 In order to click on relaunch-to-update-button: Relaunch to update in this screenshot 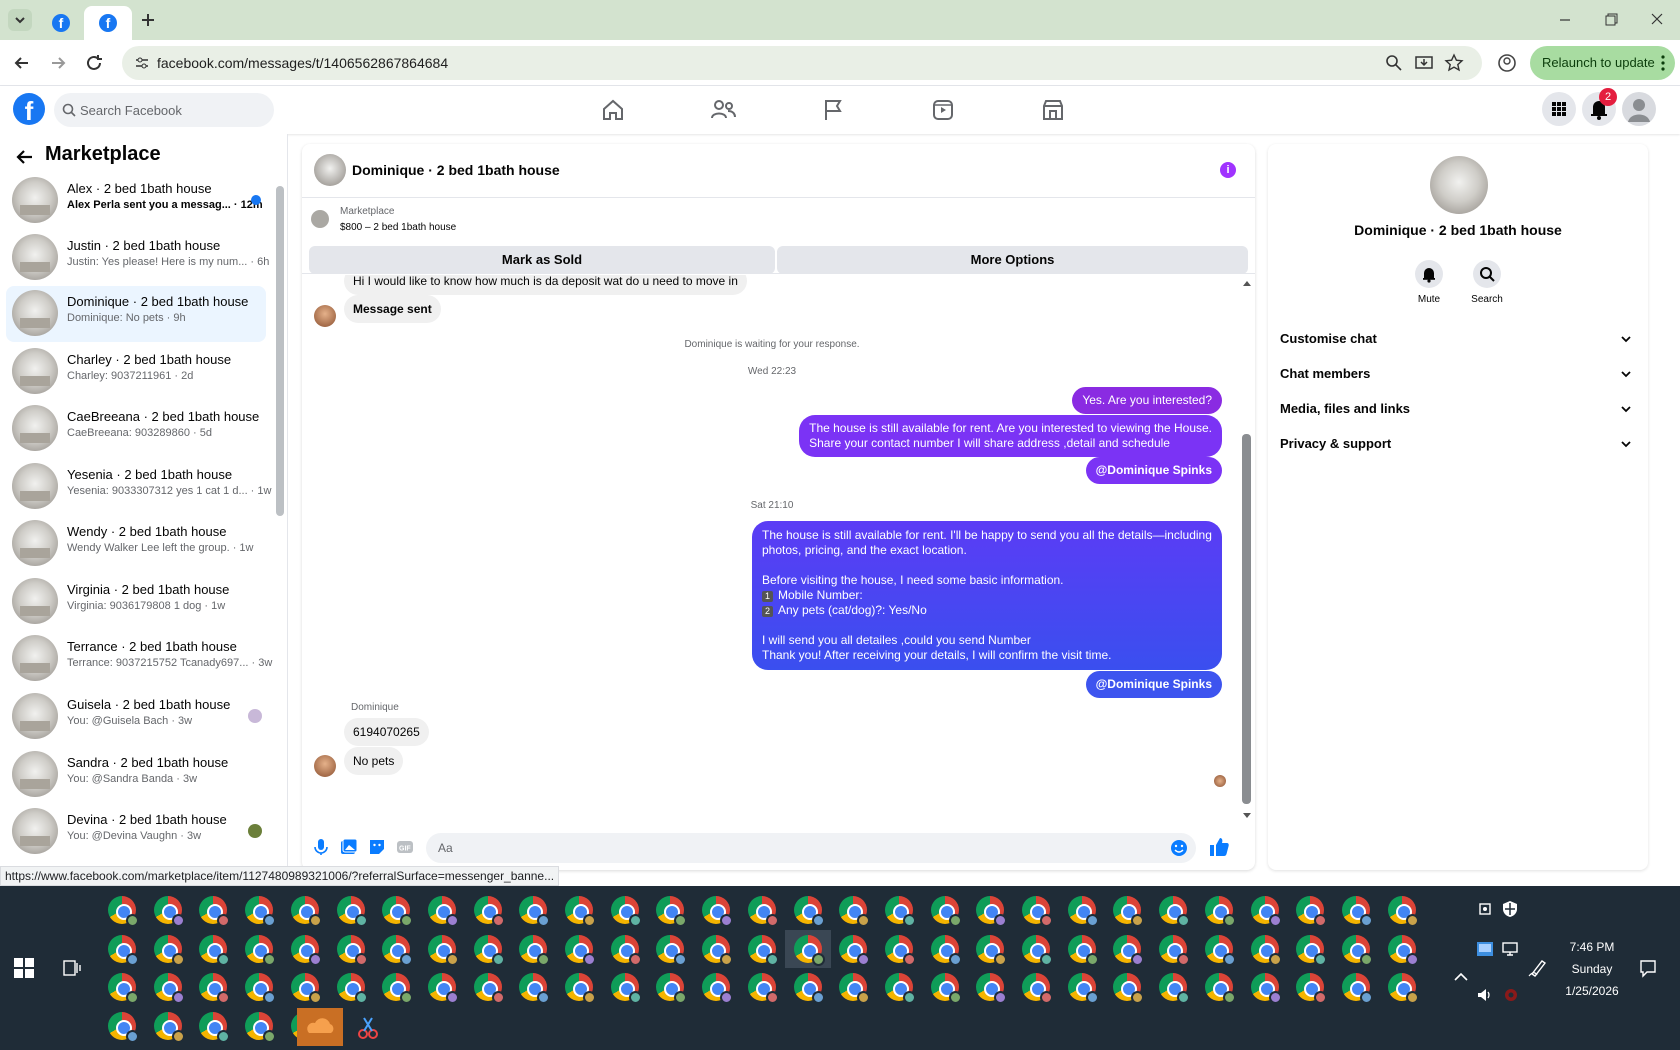, I will do `click(1602, 63)`.